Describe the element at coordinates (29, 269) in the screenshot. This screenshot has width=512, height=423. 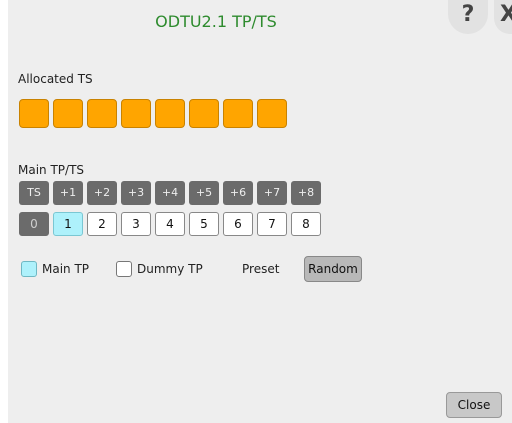
I see `main-tp-legend-swatch` at that location.